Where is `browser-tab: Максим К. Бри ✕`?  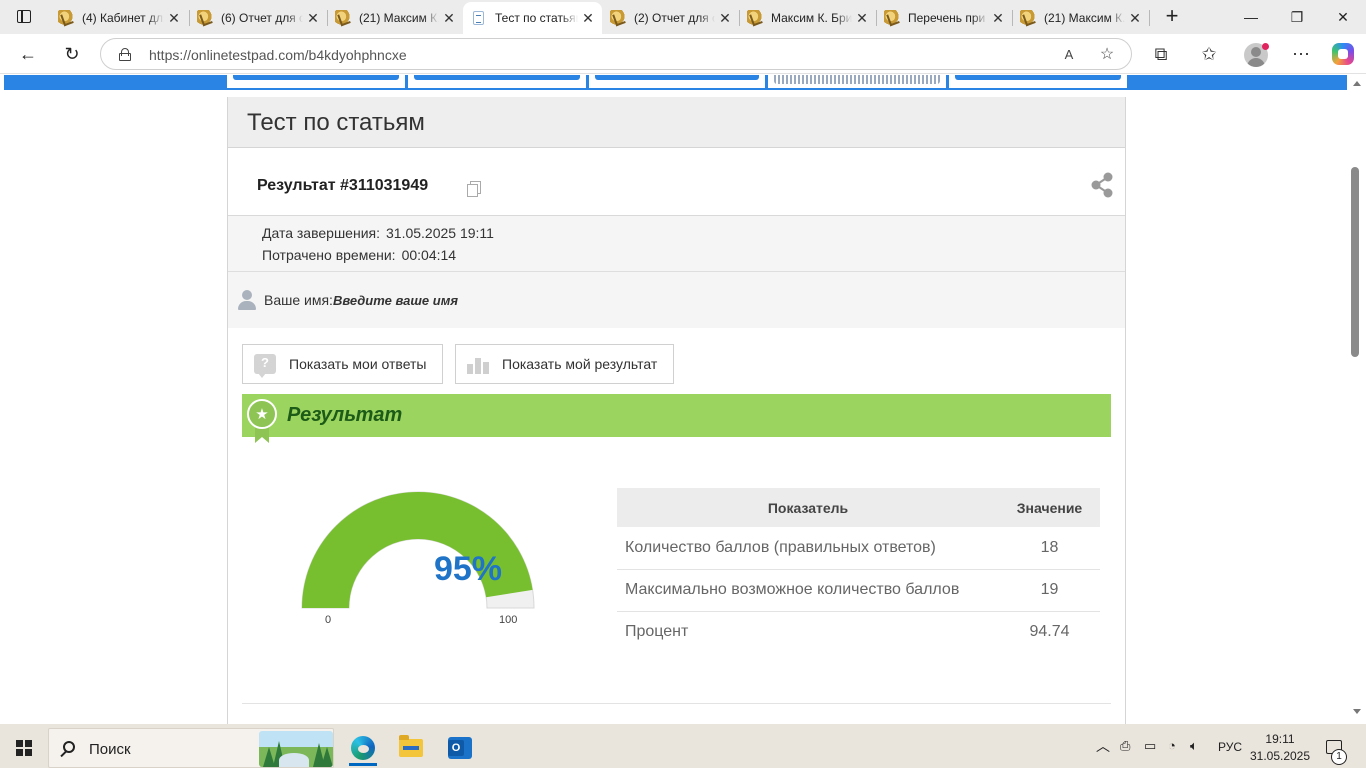
browser-tab: Максим К. Бри ✕ is located at coordinates (807, 18).